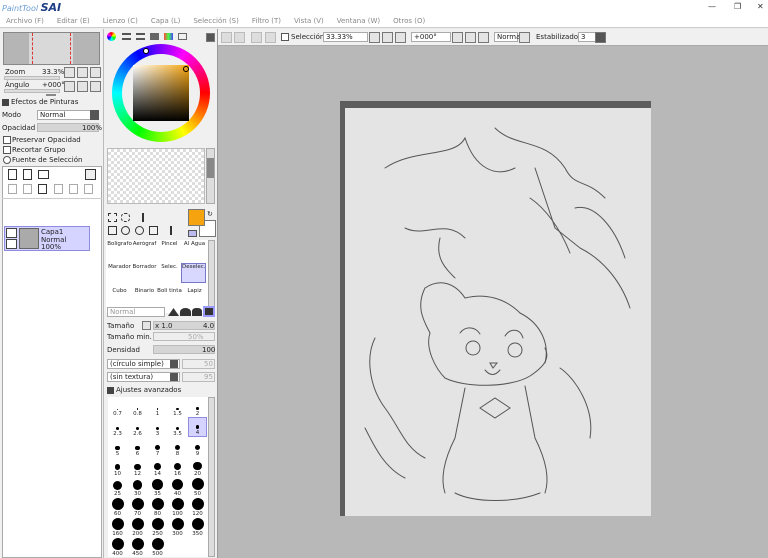 This screenshot has height=558, width=768. Describe the element at coordinates (285, 37) in the screenshot. I see `selection-checkbox` at that location.